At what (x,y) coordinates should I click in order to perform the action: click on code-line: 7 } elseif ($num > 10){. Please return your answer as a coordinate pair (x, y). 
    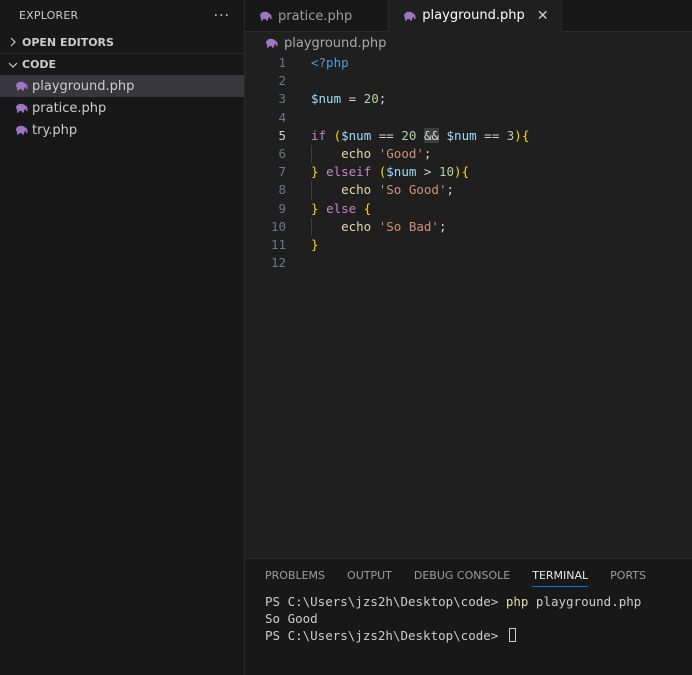
    Looking at the image, I should click on (468, 172).